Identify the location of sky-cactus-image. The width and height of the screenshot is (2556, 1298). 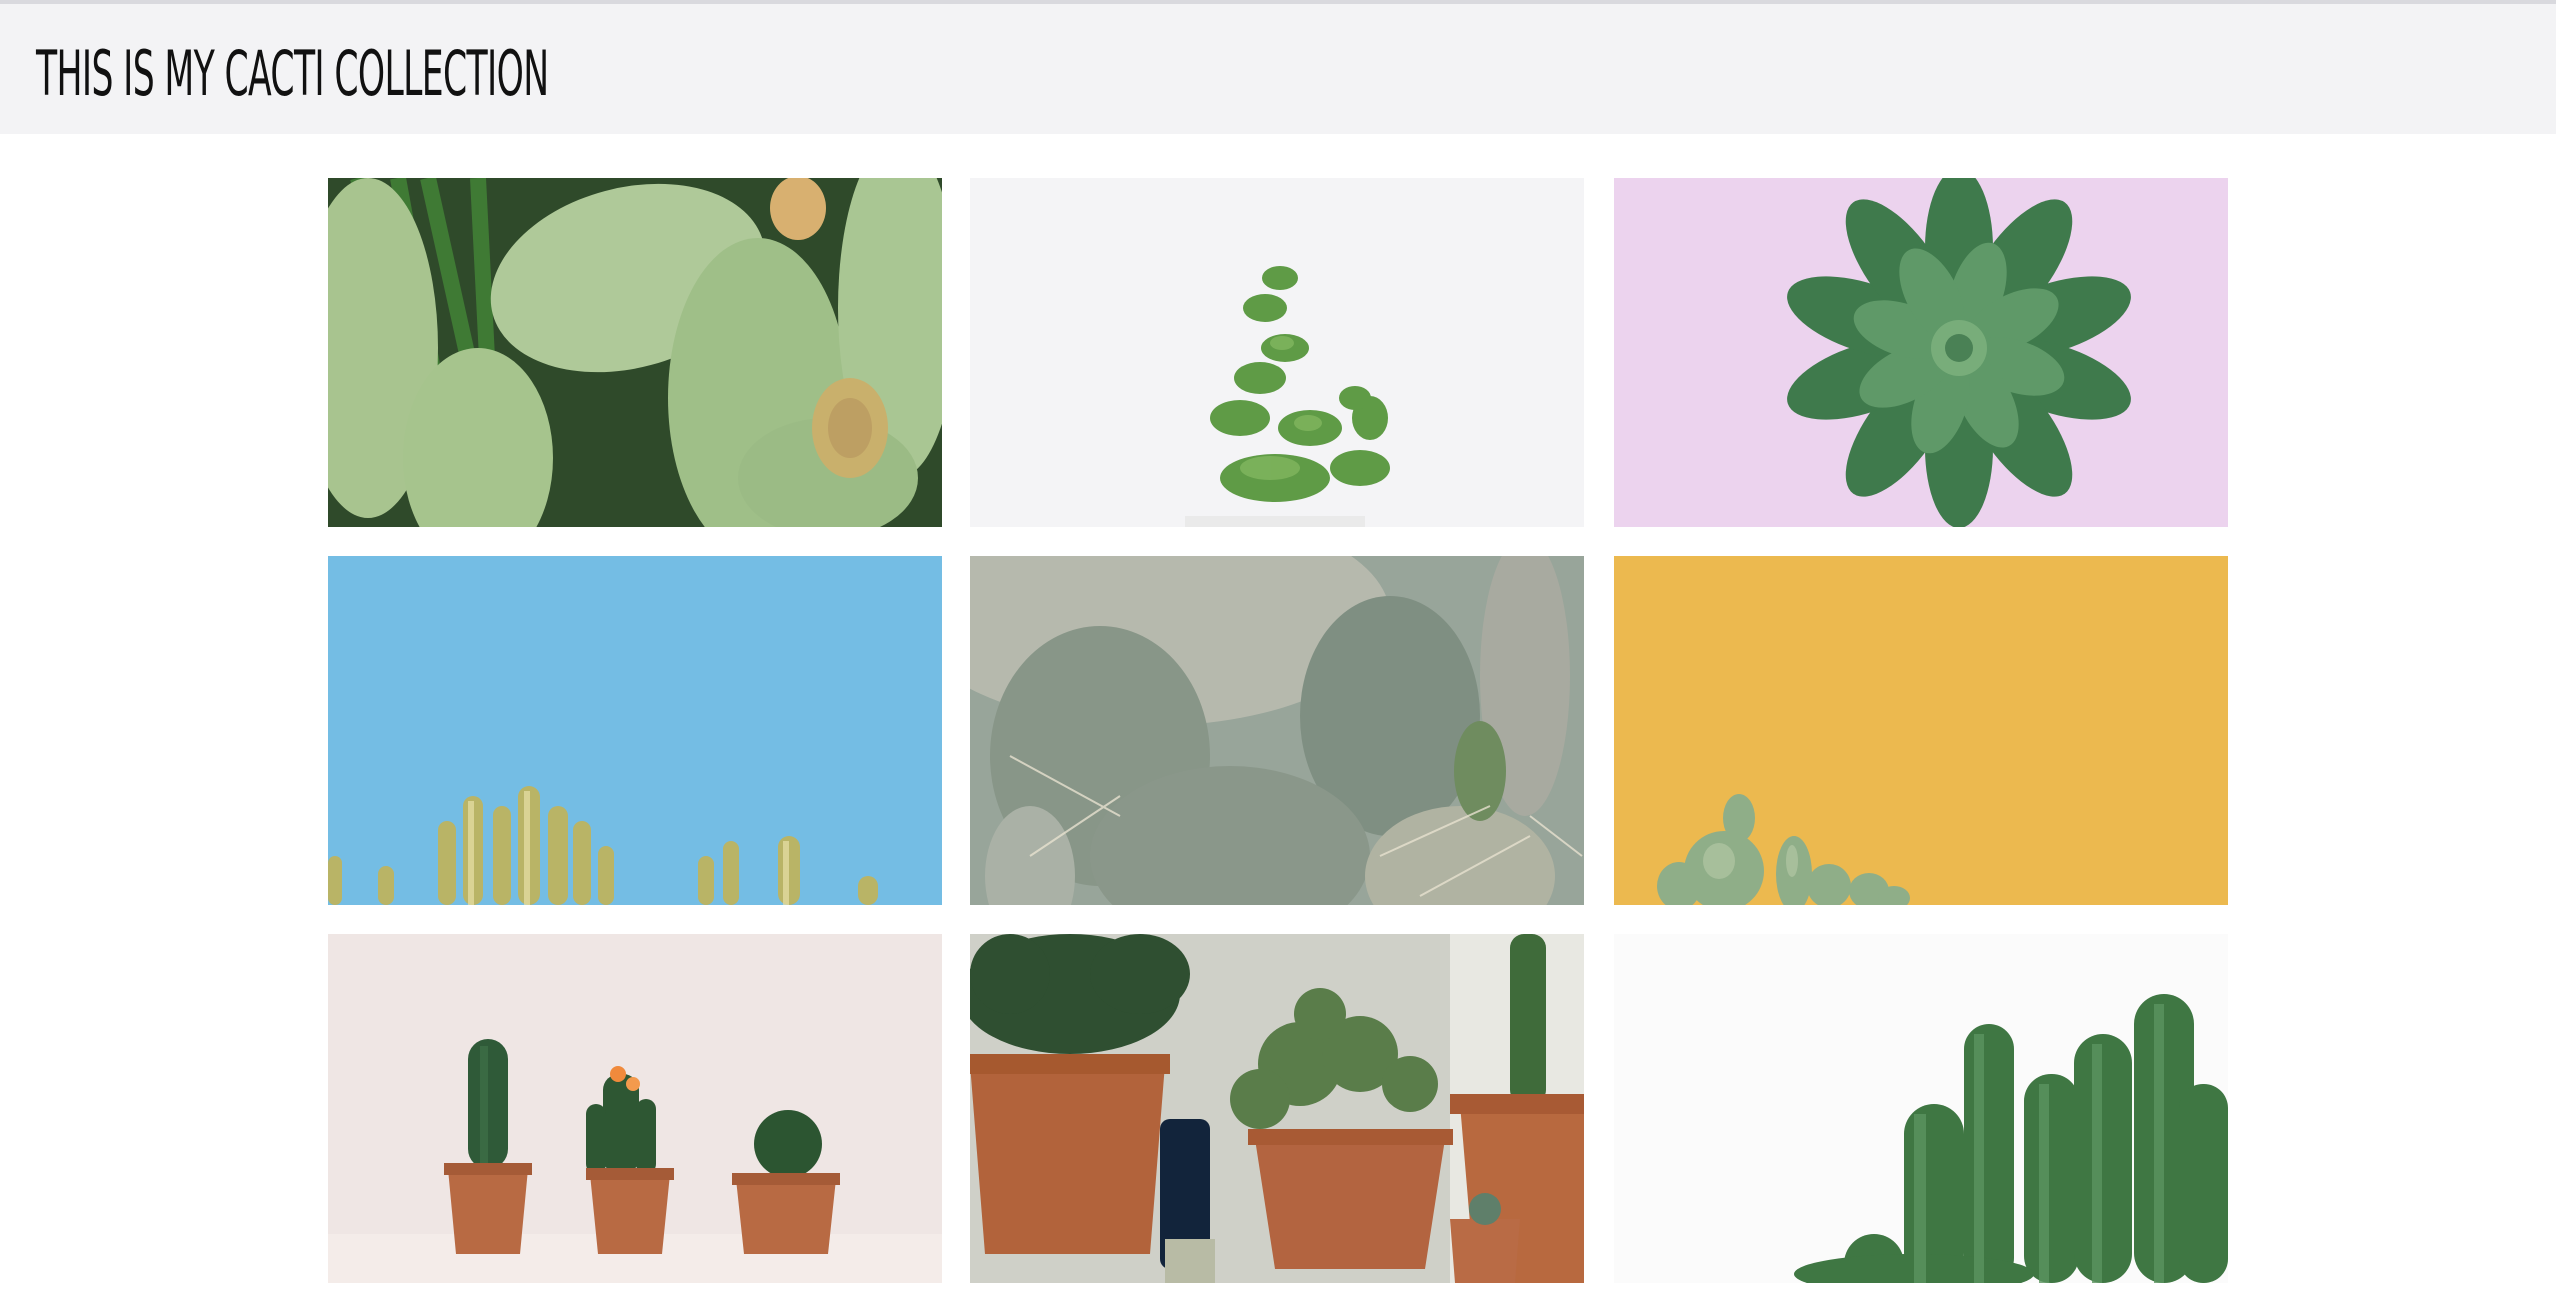
(635, 730).